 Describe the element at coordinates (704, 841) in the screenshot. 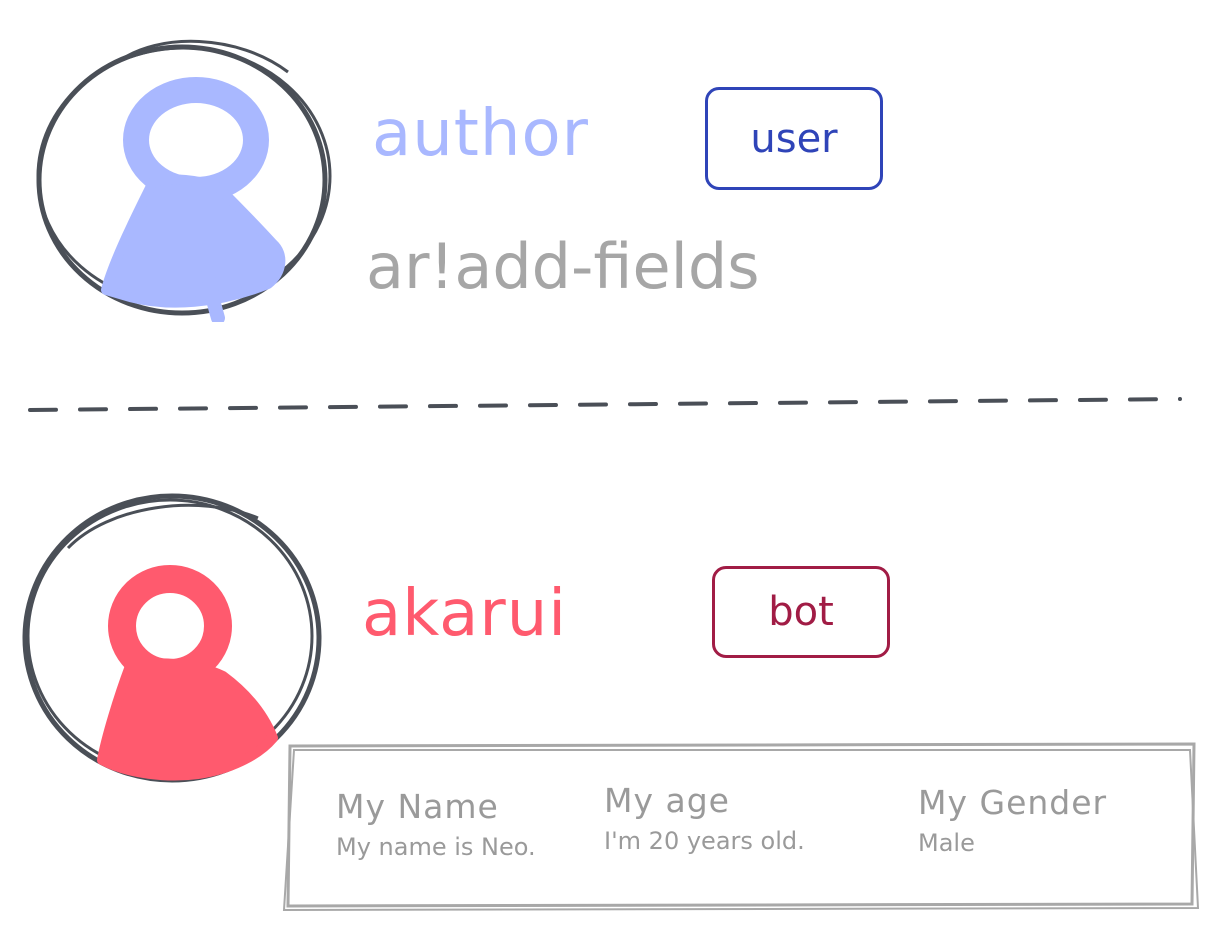

I see `field-value: I'm 20 years old.` at that location.